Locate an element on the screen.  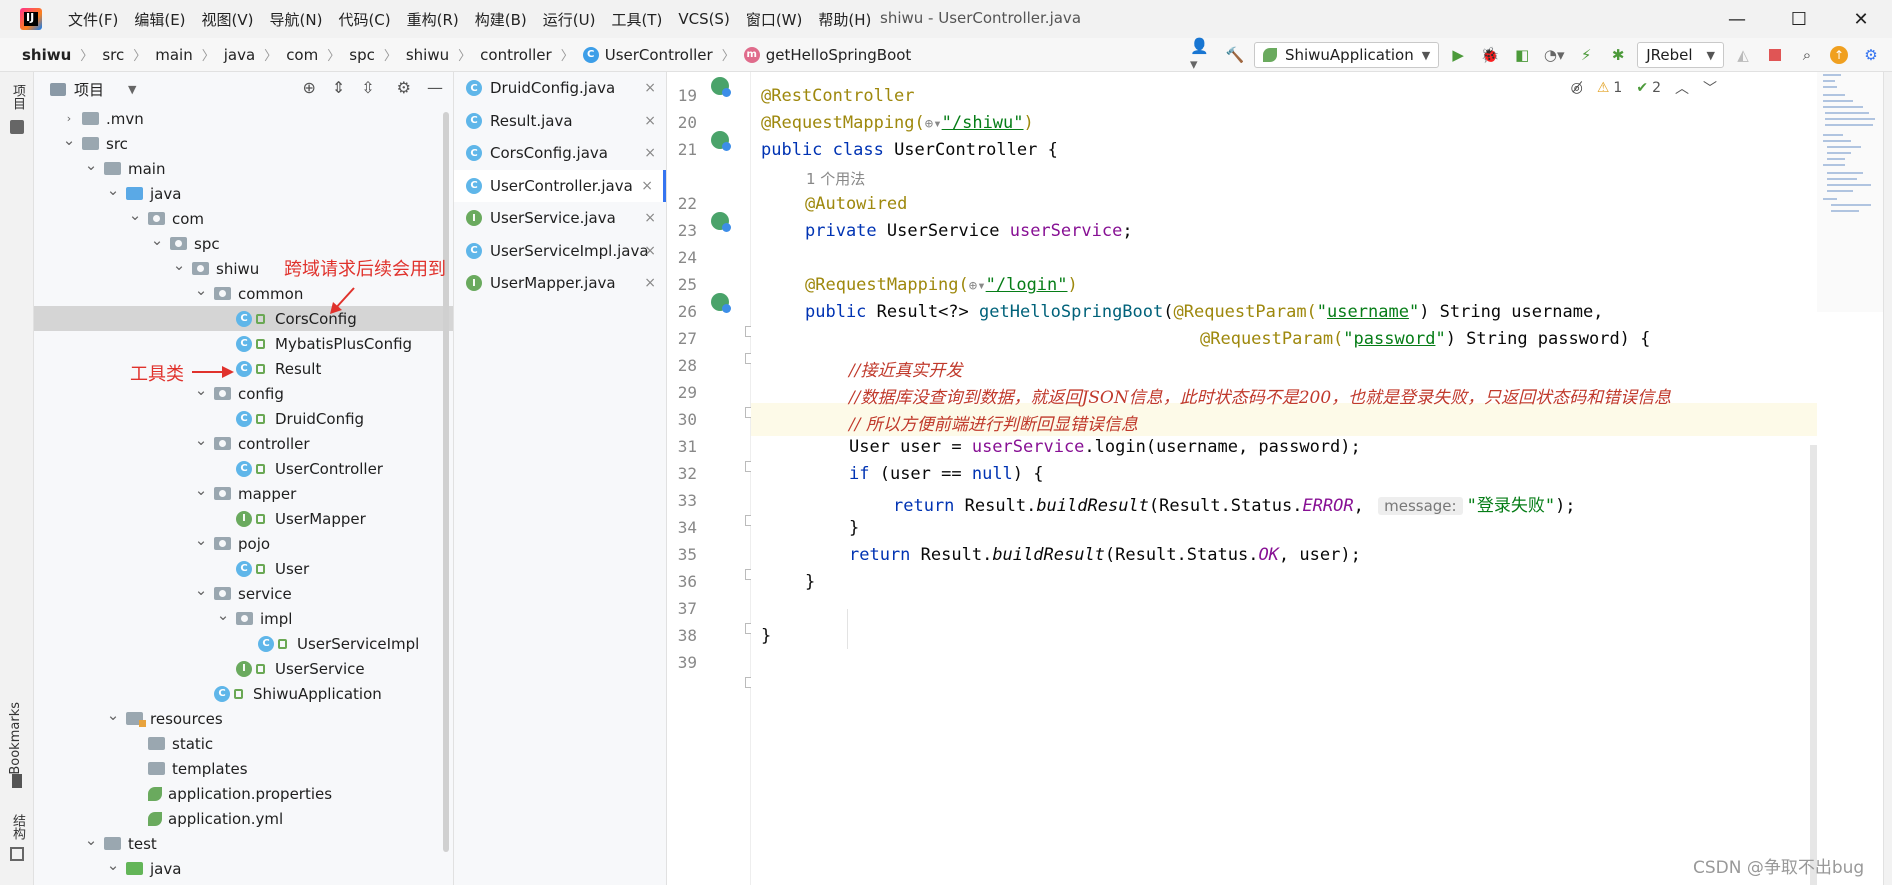
intellij-logo-icon: IJ is located at coordinates (31, 19).